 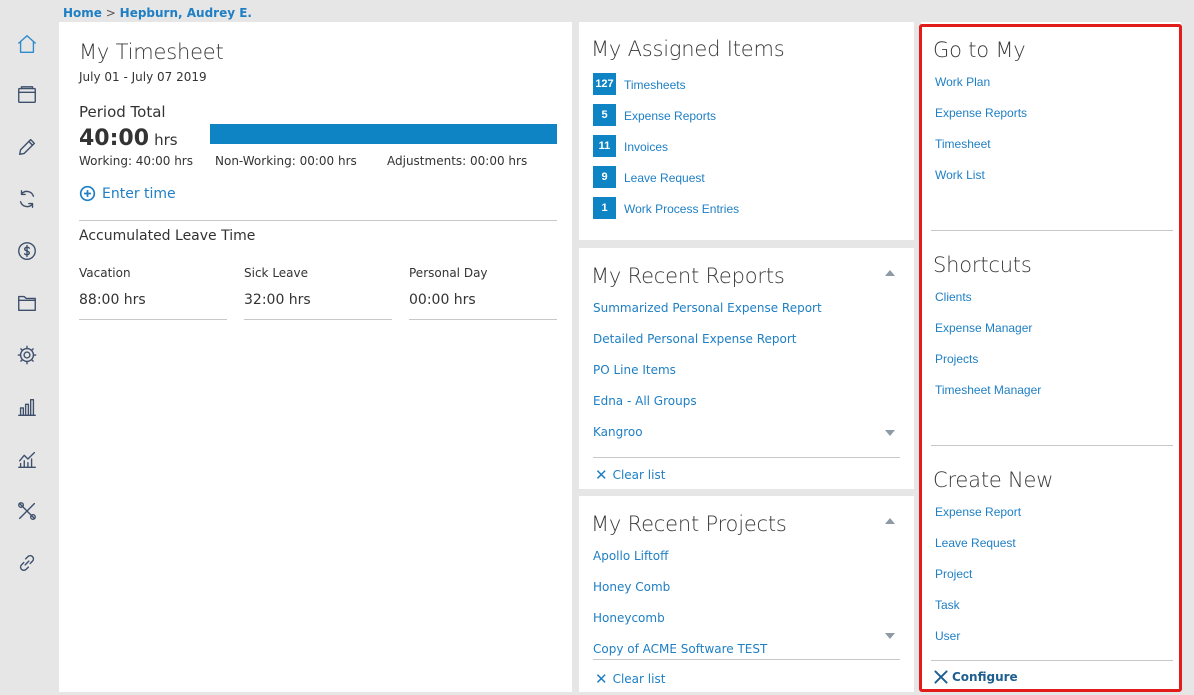 I want to click on badge-invoices: 11, so click(x=604, y=146).